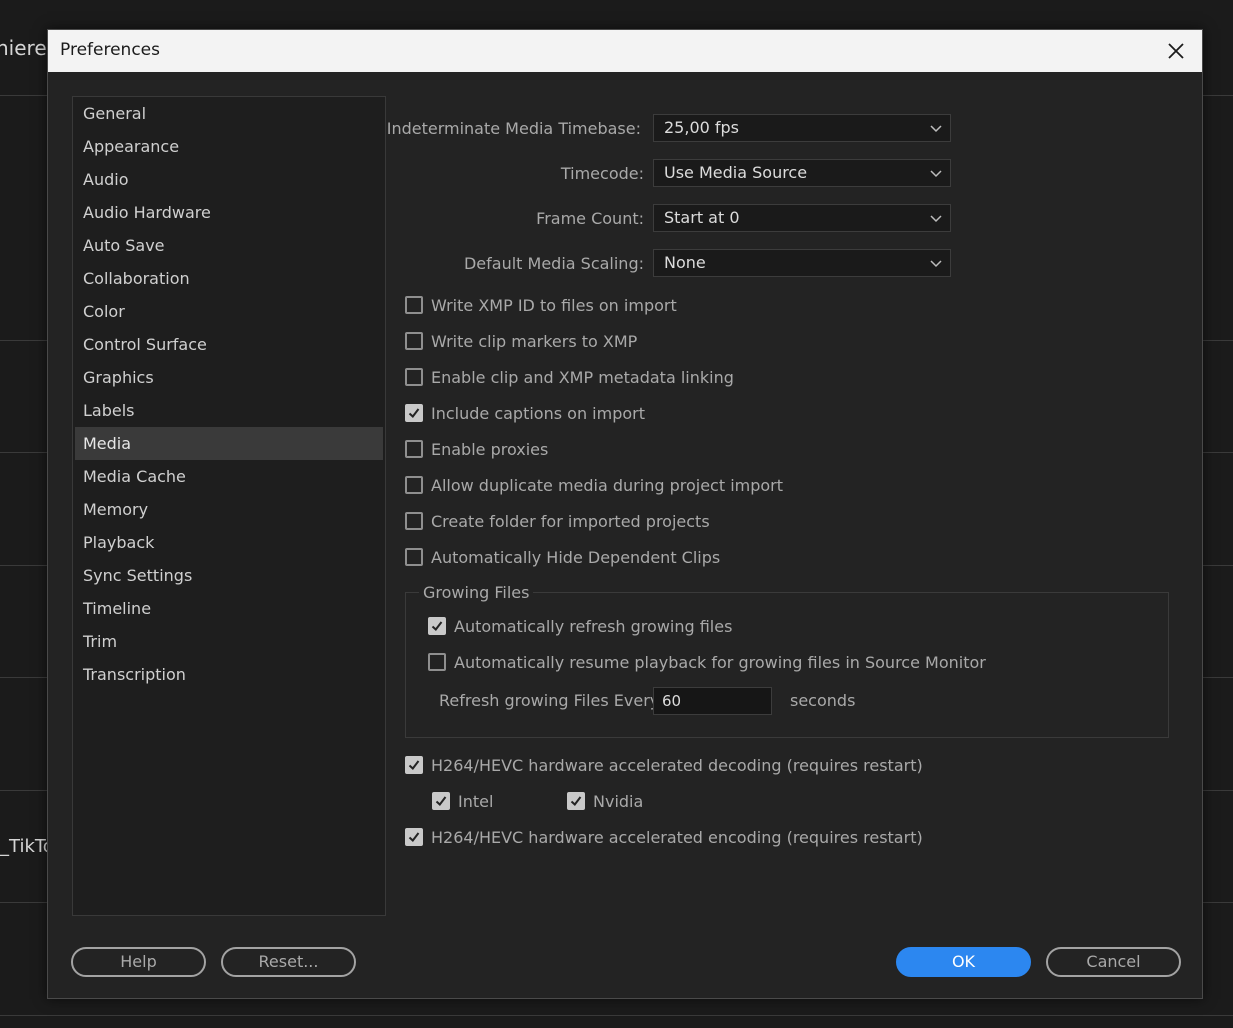 The width and height of the screenshot is (1233, 1028). I want to click on close-icon, so click(1176, 51).